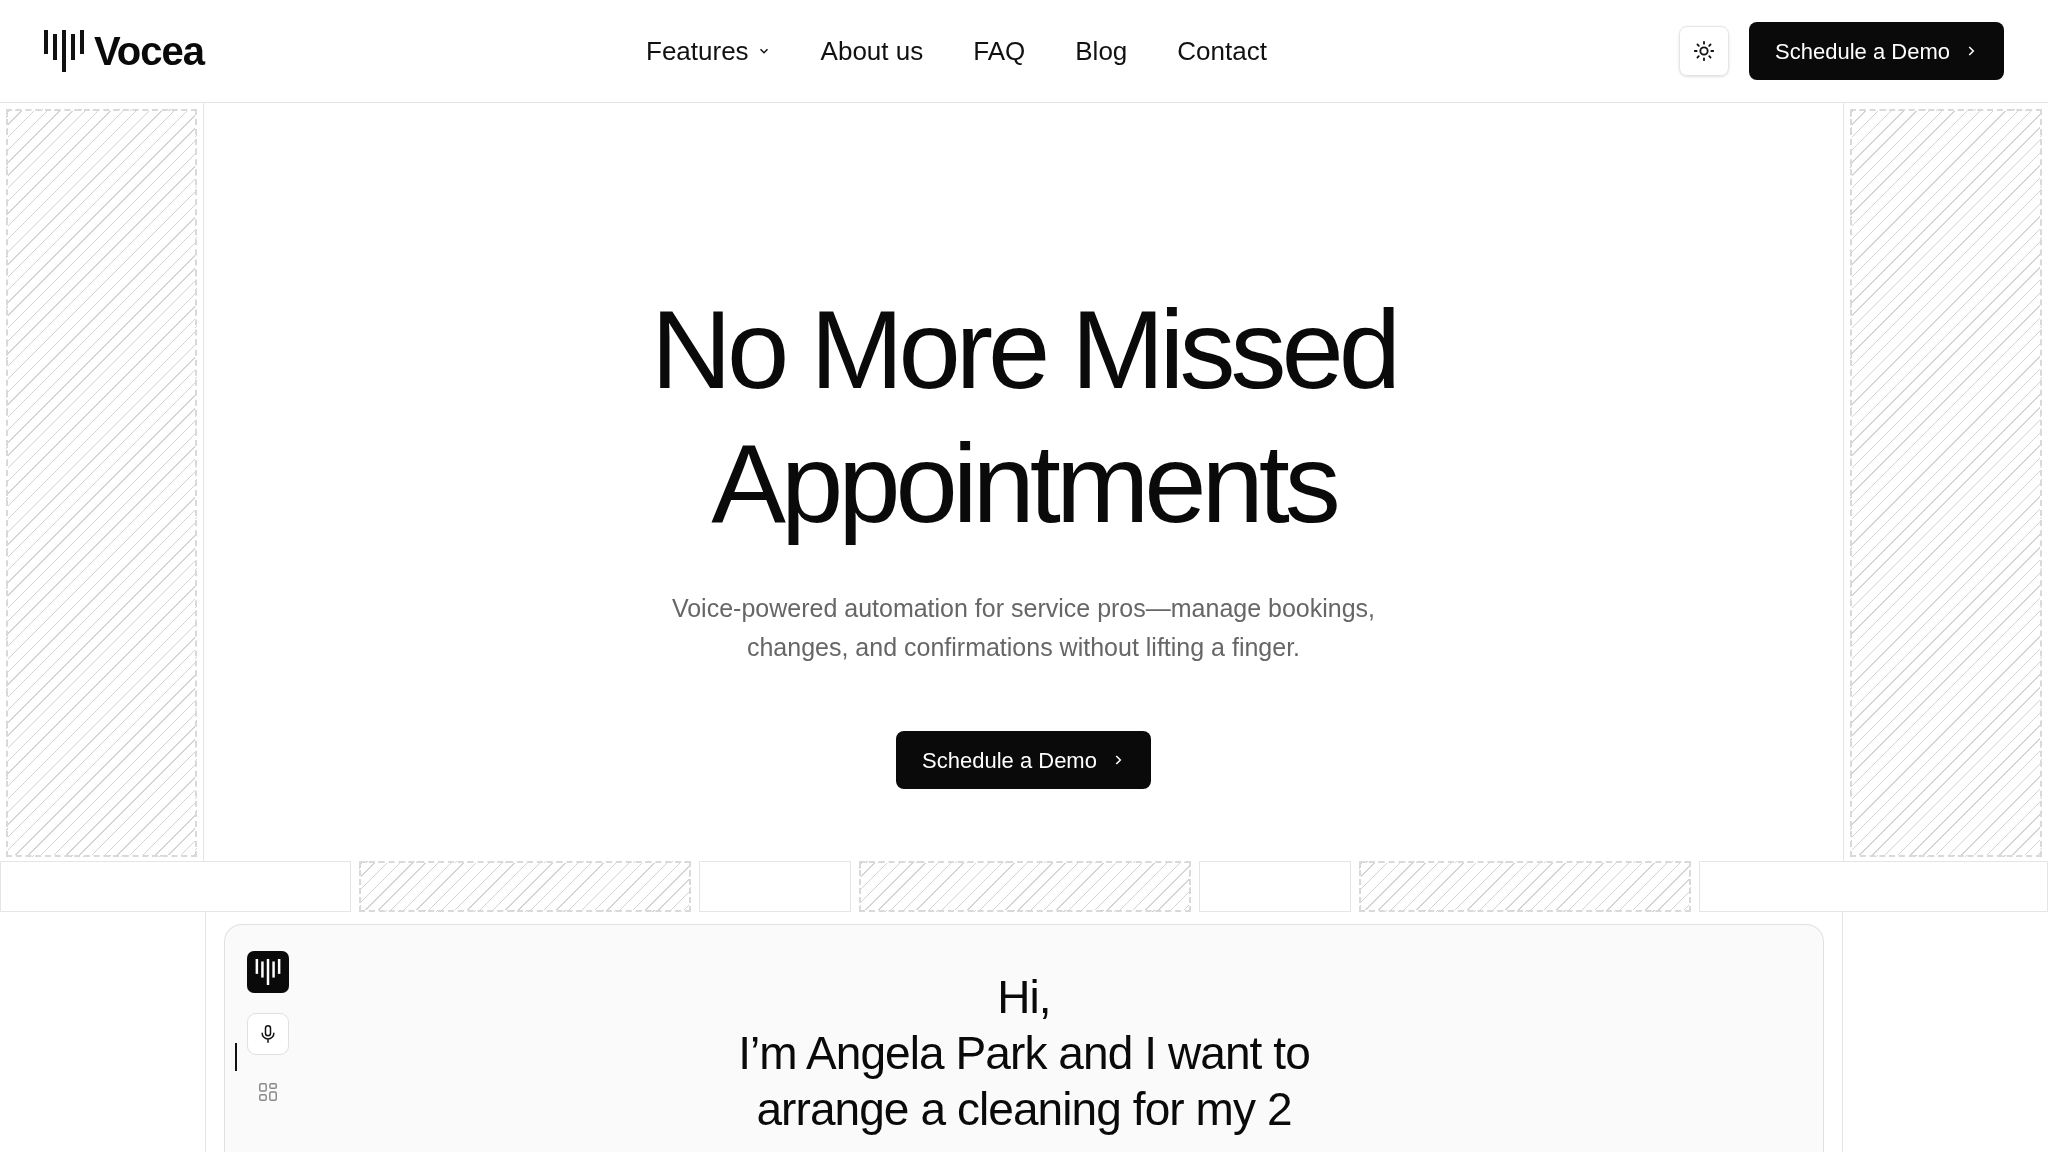  Describe the element at coordinates (1024, 997) in the screenshot. I see `message-line: Hi,` at that location.